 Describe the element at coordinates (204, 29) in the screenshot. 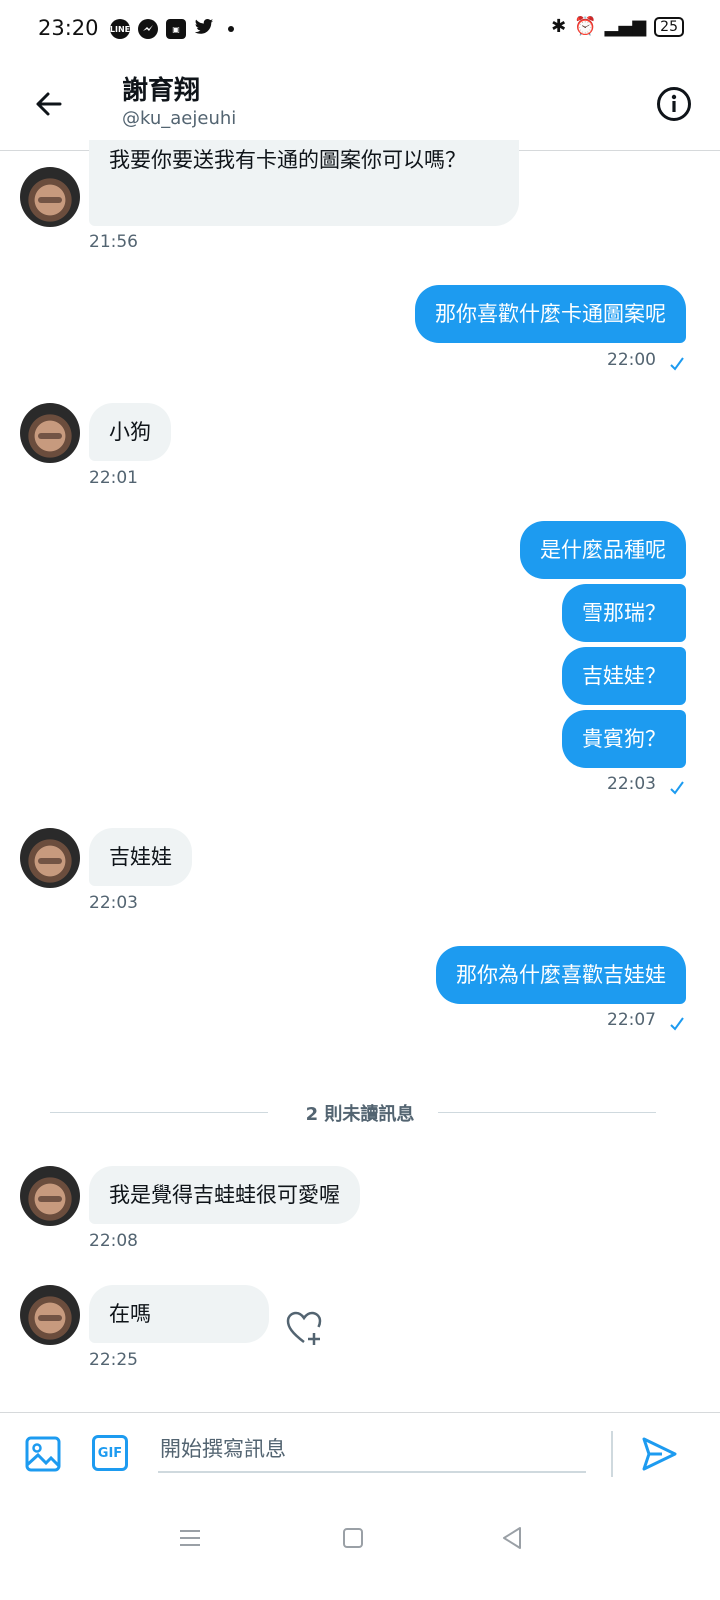

I see `twitter-icon` at that location.